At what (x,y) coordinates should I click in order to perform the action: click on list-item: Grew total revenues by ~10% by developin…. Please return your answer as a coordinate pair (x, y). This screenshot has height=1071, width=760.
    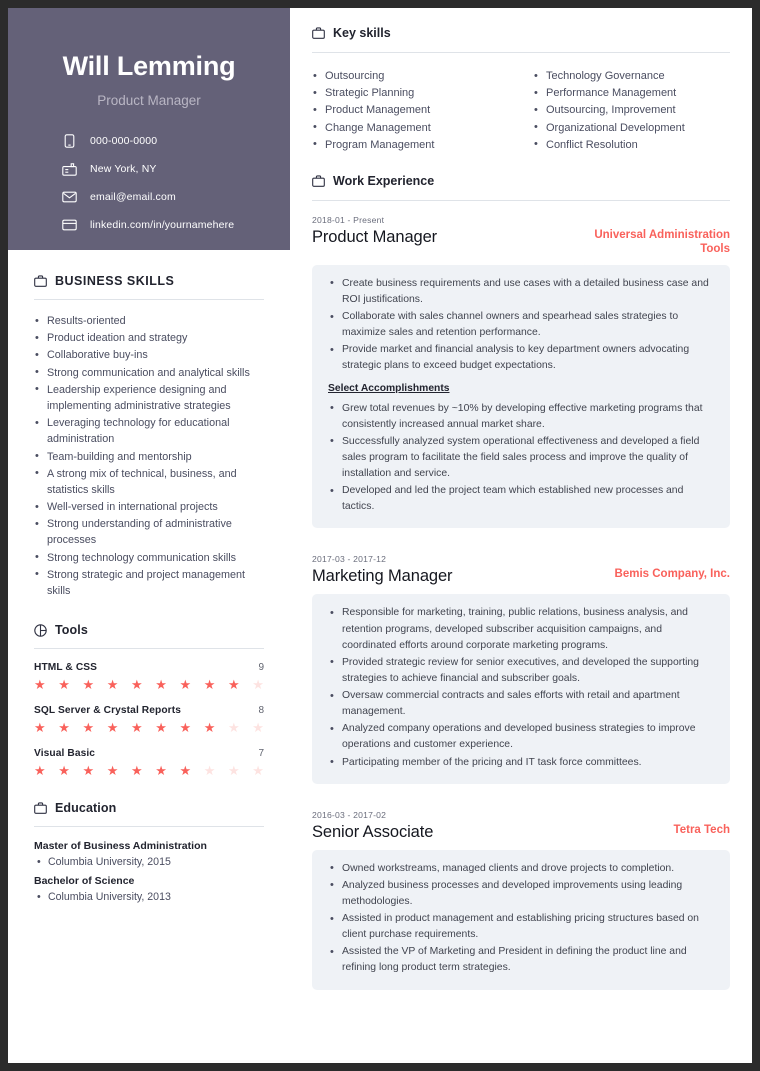
    Looking at the image, I should click on (521, 416).